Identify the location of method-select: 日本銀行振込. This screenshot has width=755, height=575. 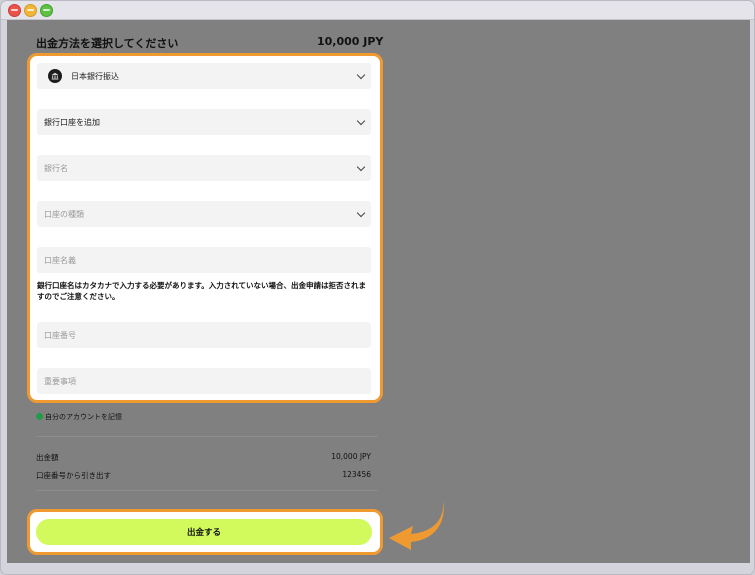
(204, 76).